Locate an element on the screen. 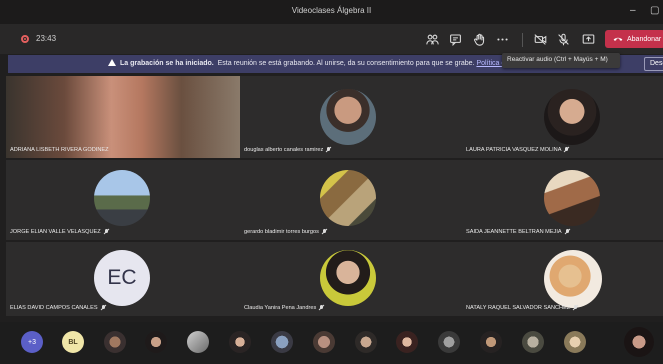  share-screen-icon is located at coordinates (588, 39).